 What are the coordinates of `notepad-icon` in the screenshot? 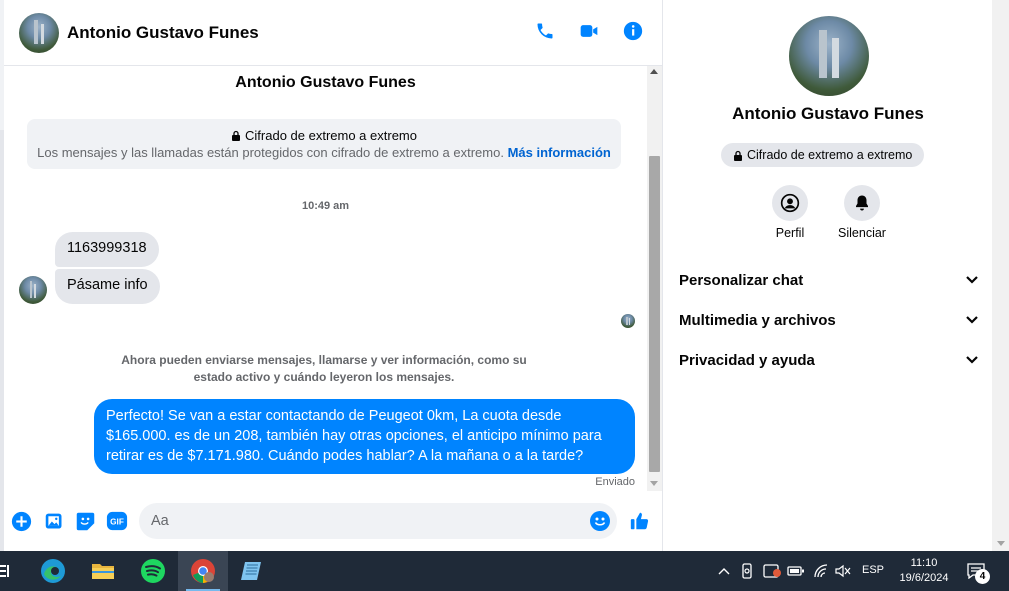 It's located at (251, 571).